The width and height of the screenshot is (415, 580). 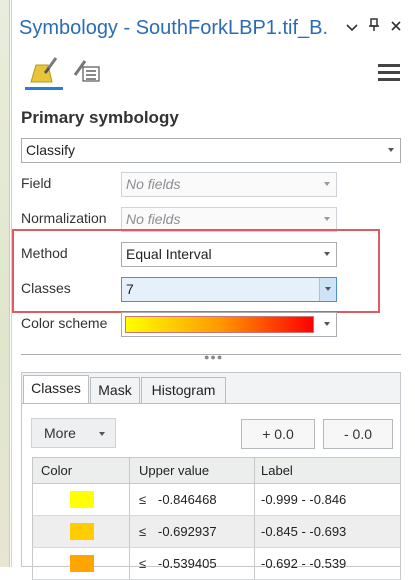 What do you see at coordinates (130, 289) in the screenshot?
I see `classes-value: 7` at bounding box center [130, 289].